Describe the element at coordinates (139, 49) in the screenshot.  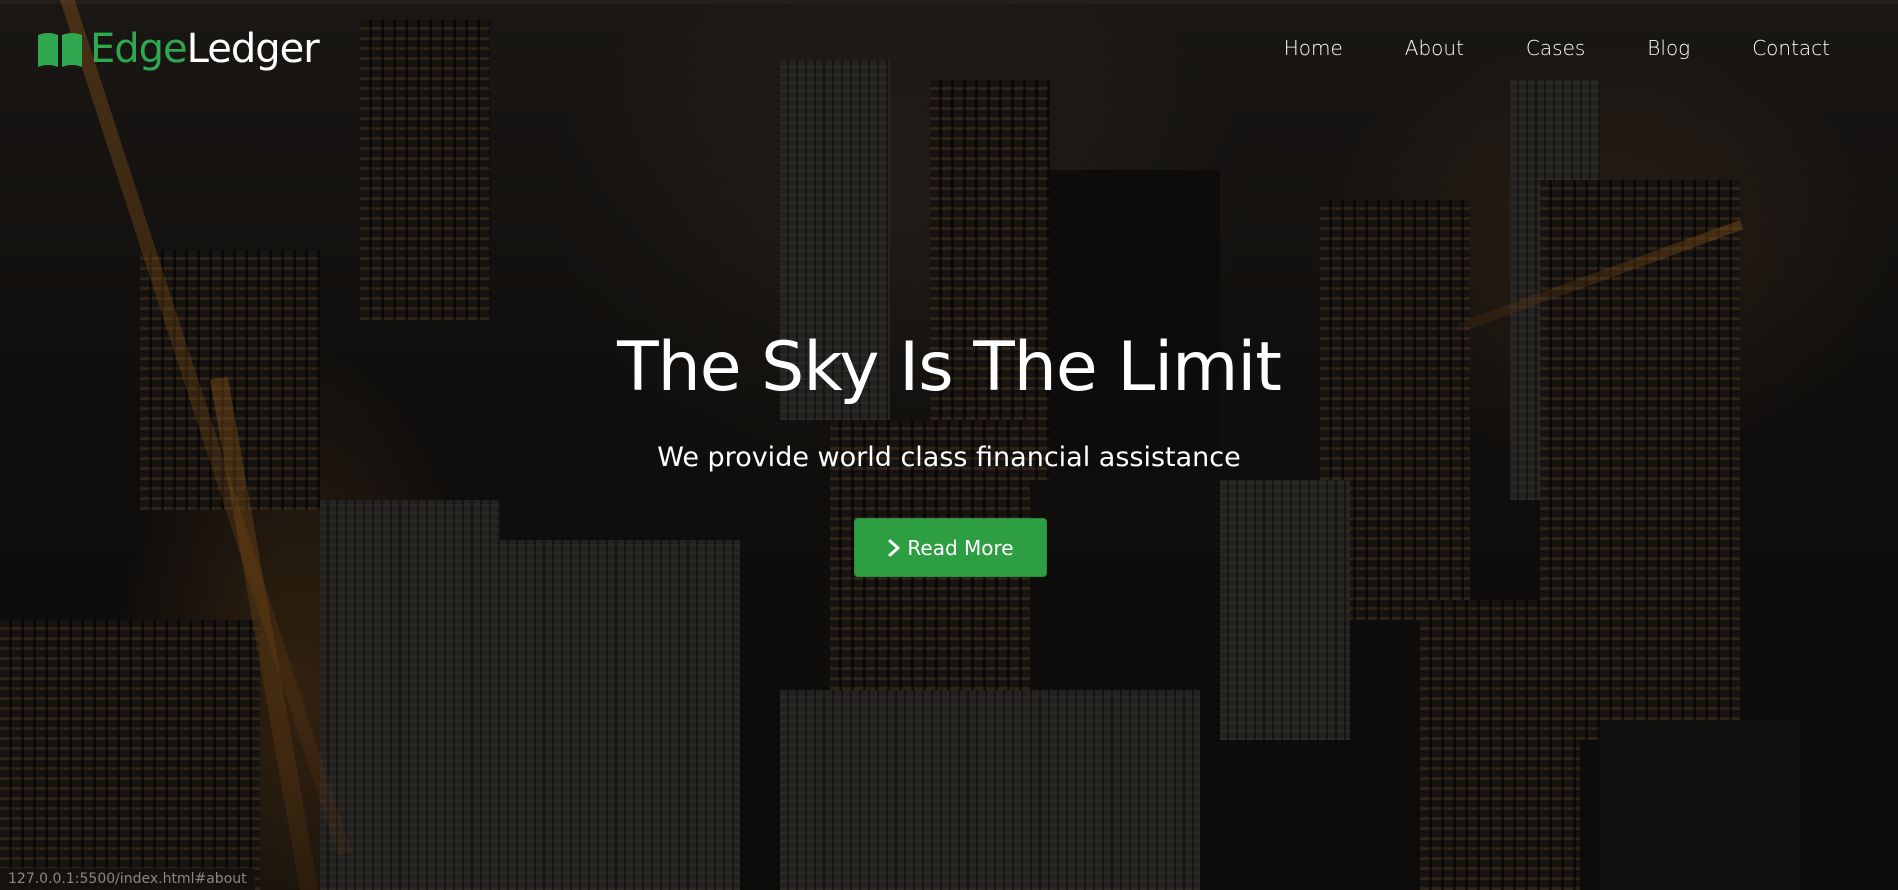
I see `logo-text-edge: Edge` at that location.